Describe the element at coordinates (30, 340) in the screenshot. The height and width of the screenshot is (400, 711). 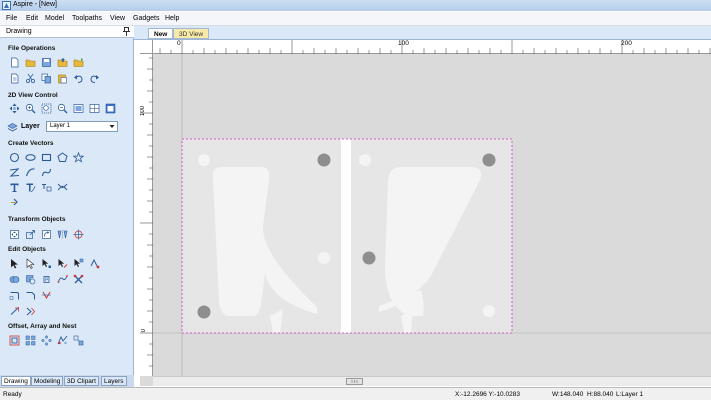
I see `array-icon` at that location.